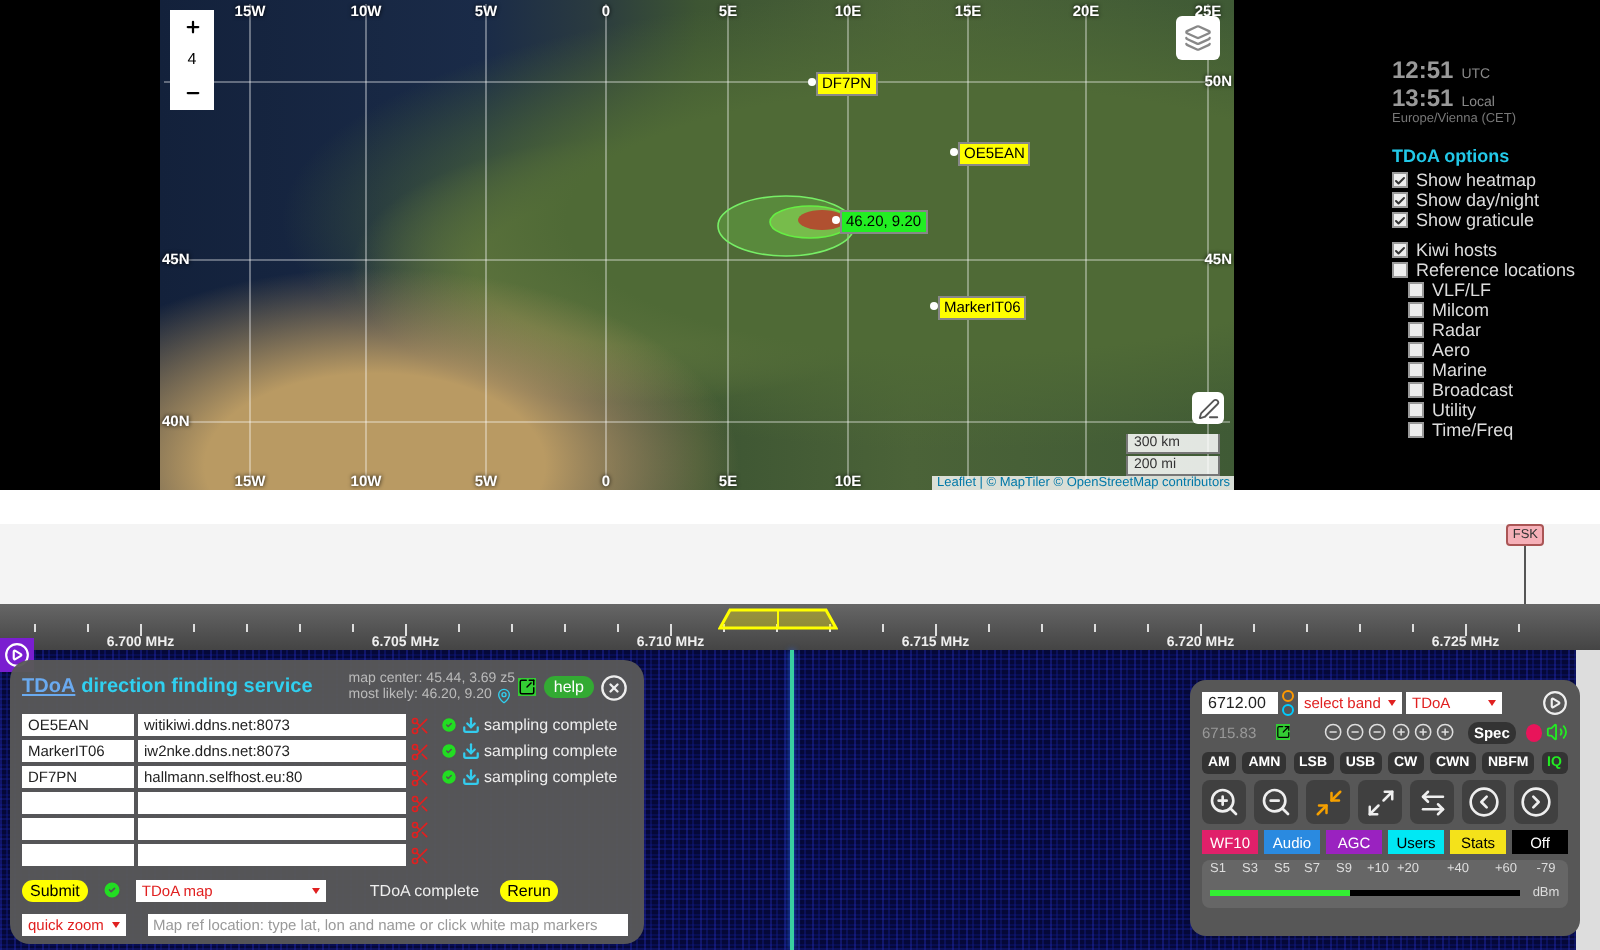 The width and height of the screenshot is (1600, 950). I want to click on chevron-left-icon, so click(1484, 802).